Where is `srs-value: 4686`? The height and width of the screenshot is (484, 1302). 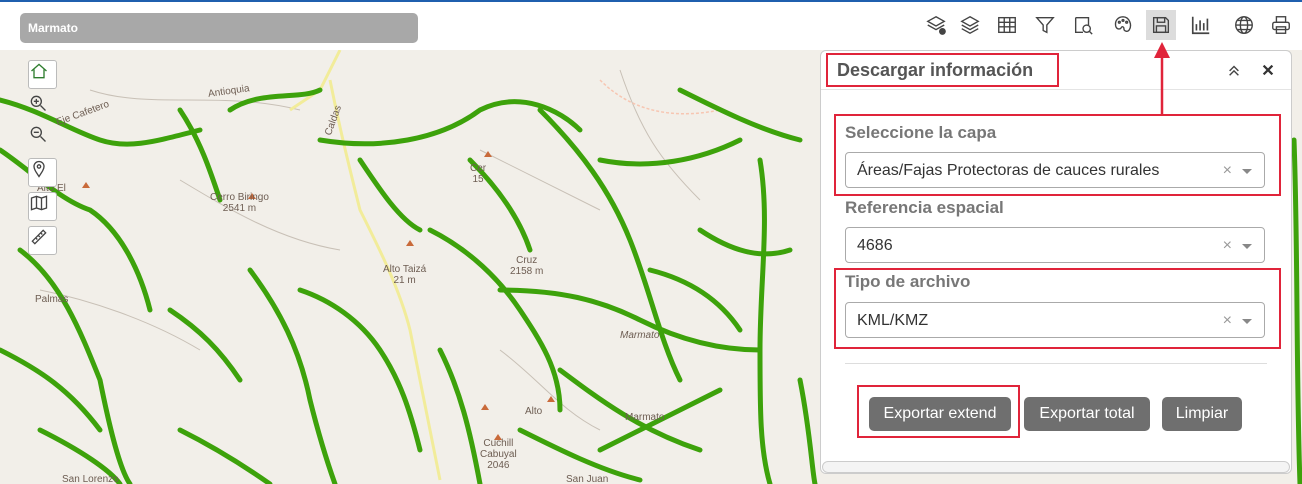
srs-value: 4686 is located at coordinates (875, 245).